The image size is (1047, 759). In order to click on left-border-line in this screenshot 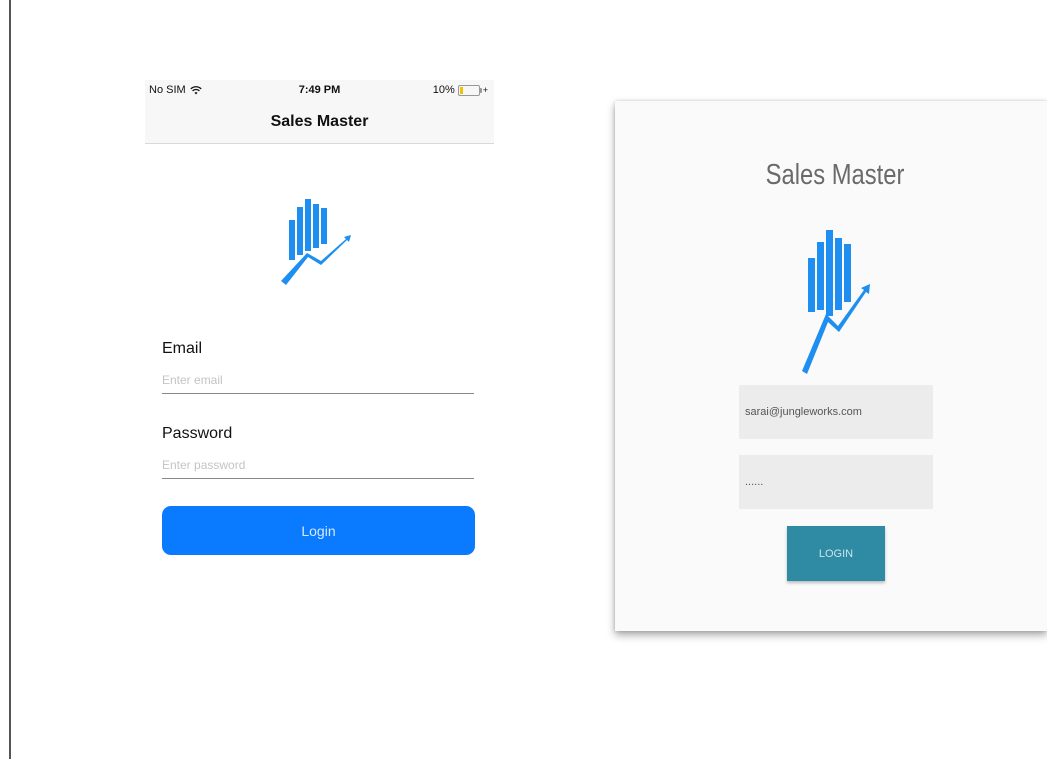, I will do `click(10, 379)`.